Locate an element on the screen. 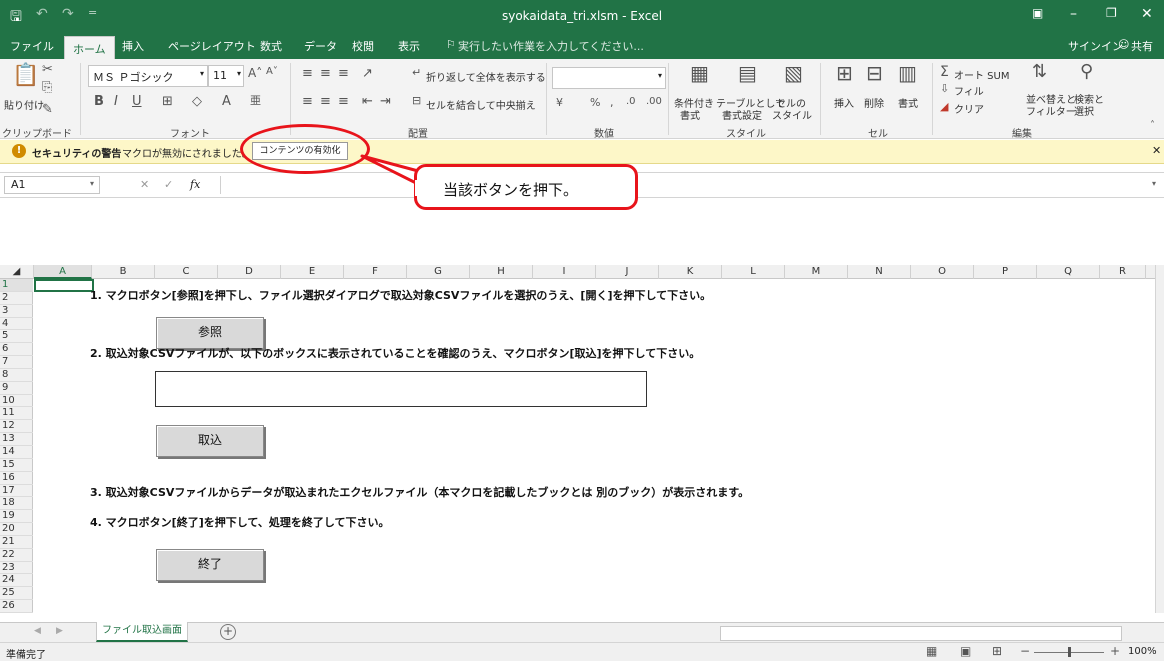 The image size is (1164, 661). select-all-corner: ◢ is located at coordinates (17, 272).